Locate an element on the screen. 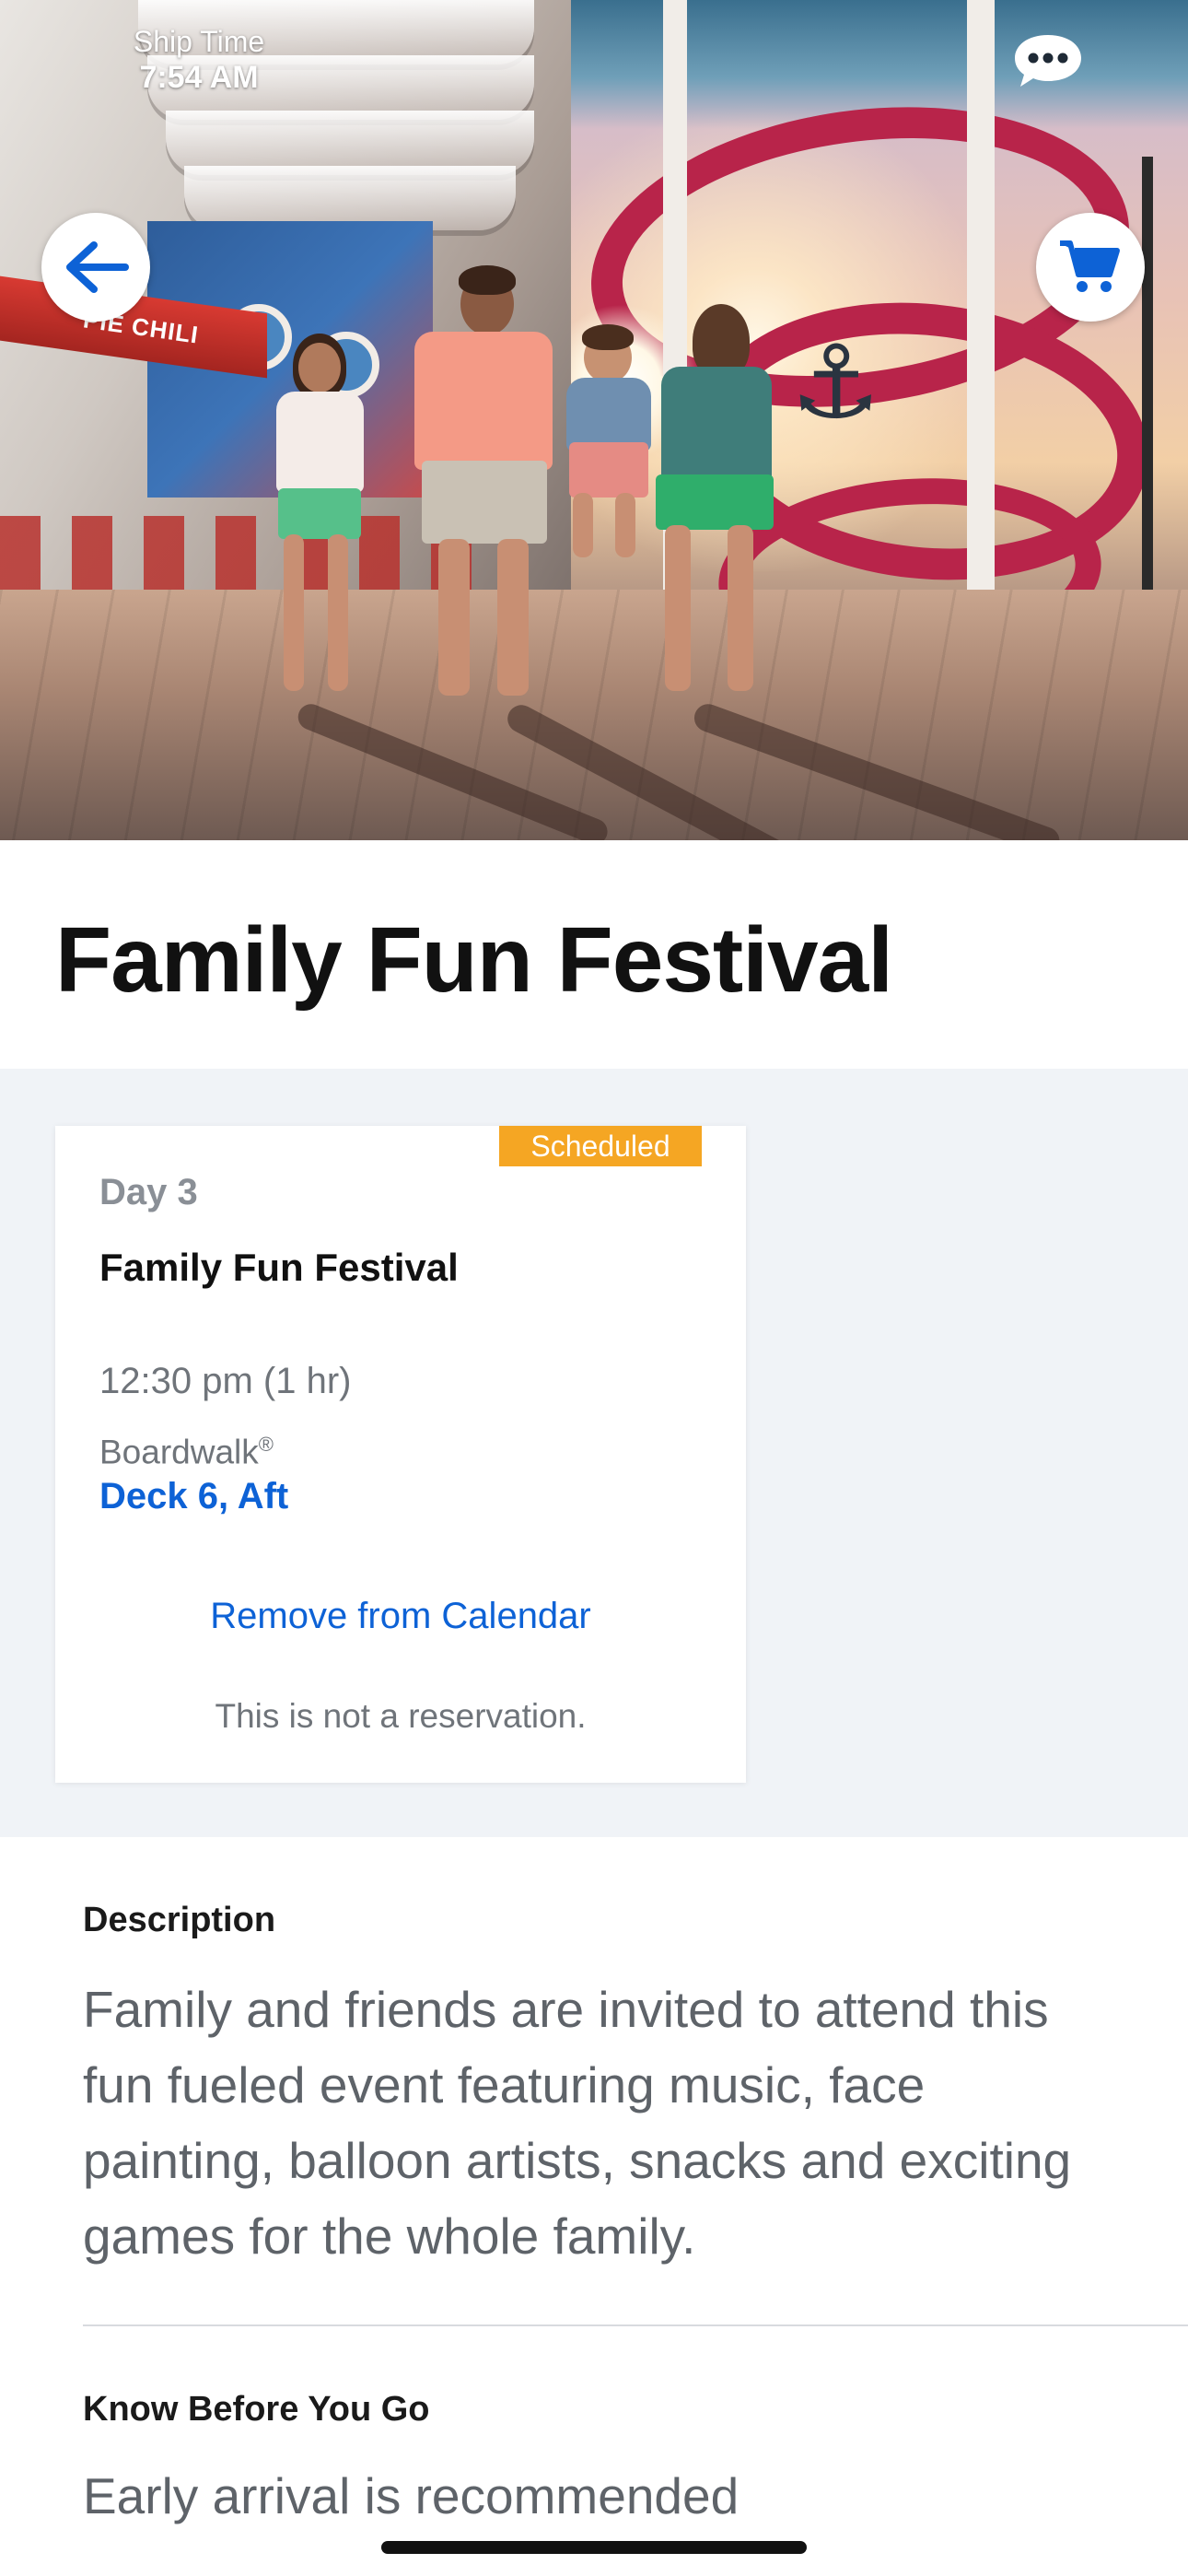 The image size is (1188, 2576). chat-button is located at coordinates (1048, 60).